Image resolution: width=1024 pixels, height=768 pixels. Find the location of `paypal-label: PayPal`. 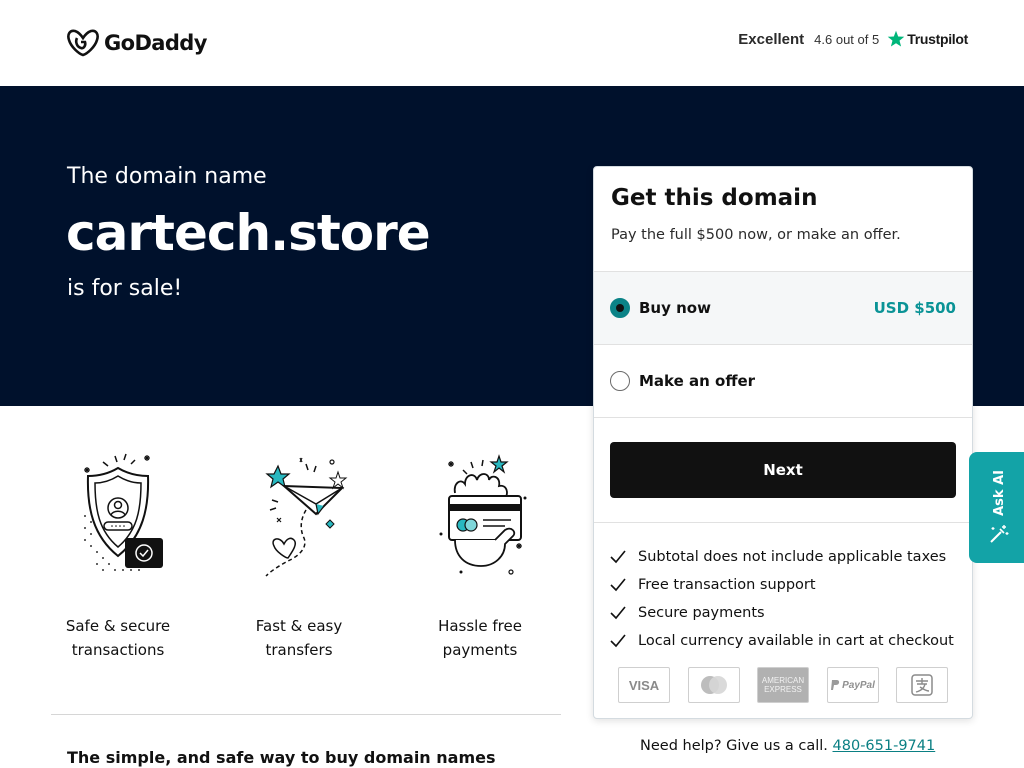

paypal-label: PayPal is located at coordinates (858, 685).